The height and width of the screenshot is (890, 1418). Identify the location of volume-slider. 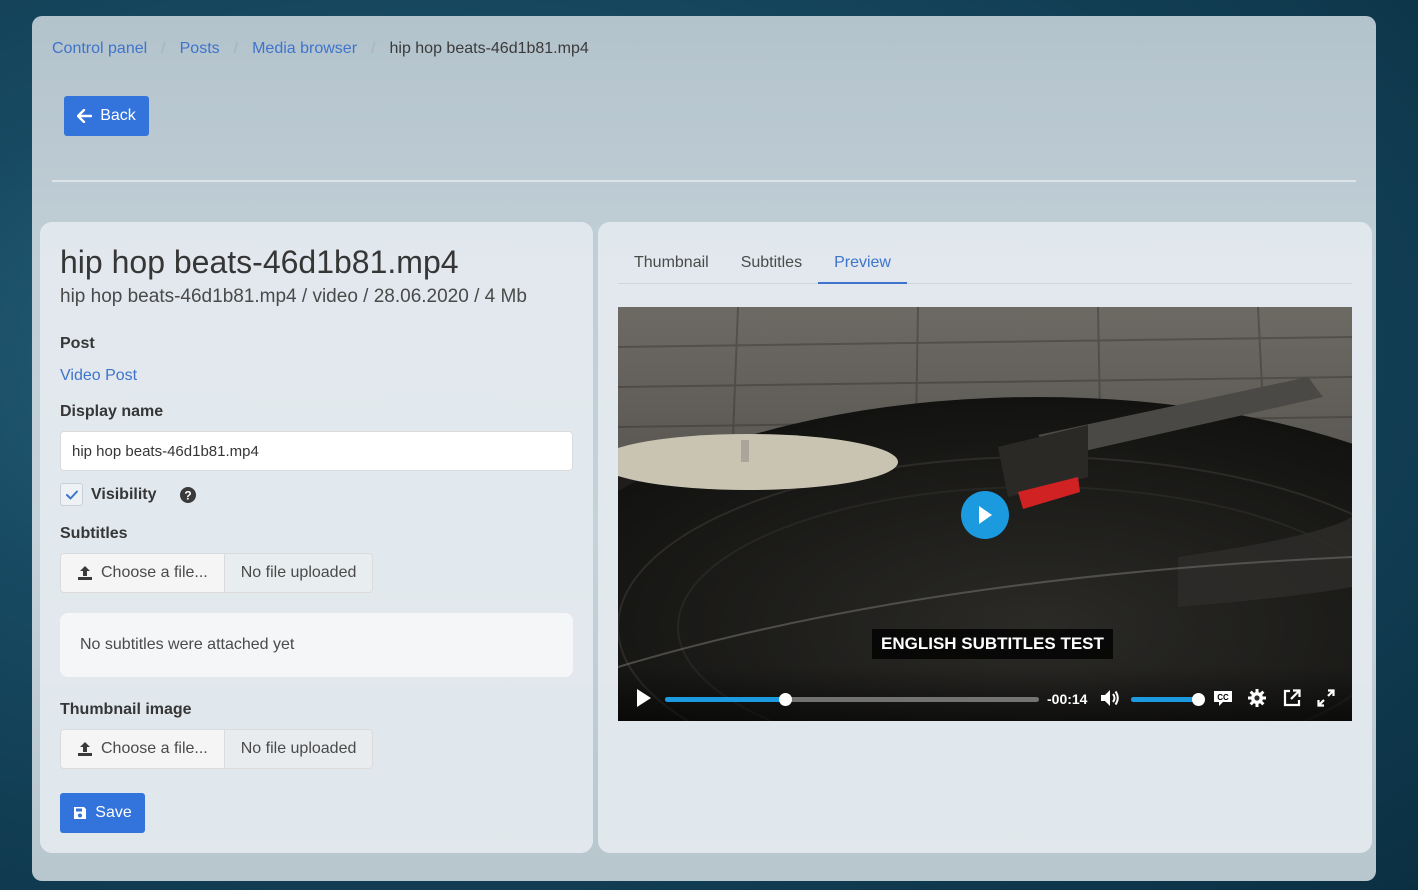
(1168, 699).